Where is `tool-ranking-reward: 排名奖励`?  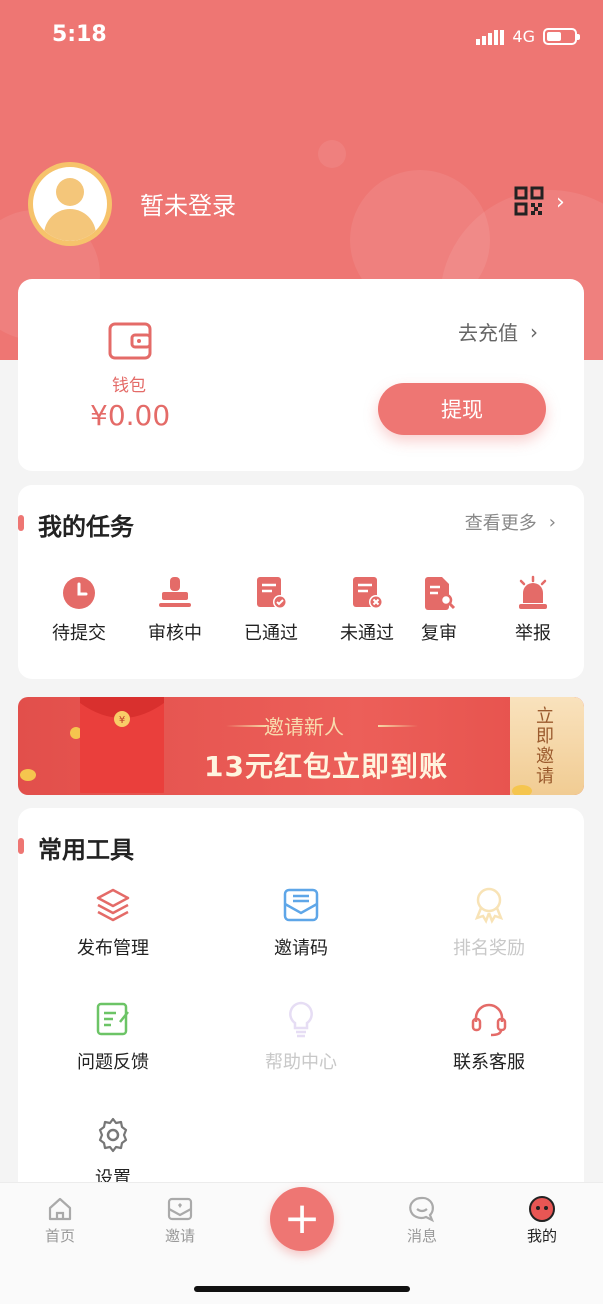 tool-ranking-reward: 排名奖励 is located at coordinates (489, 923).